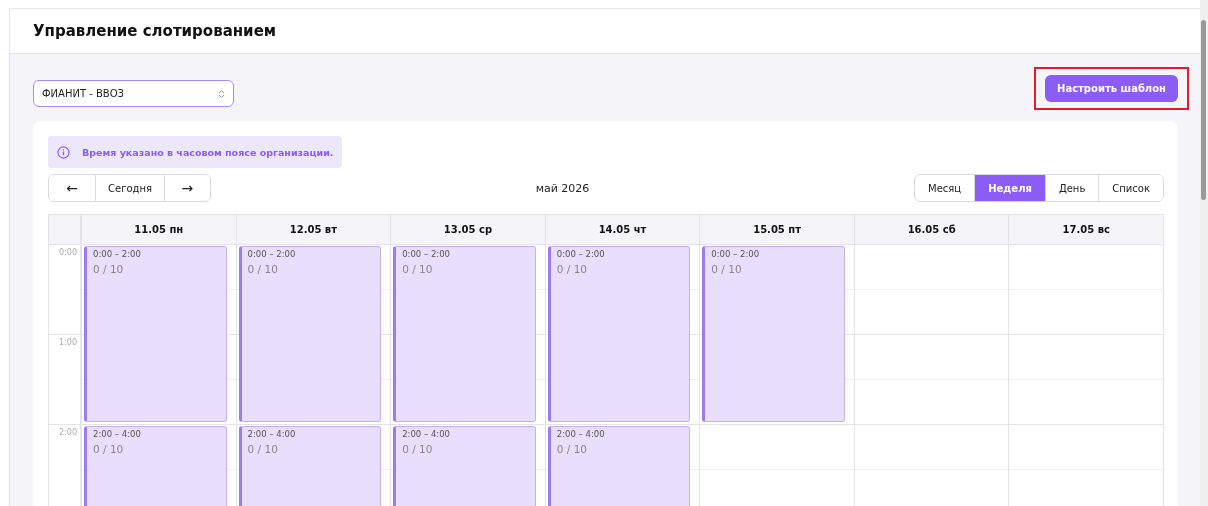 This screenshot has height=506, width=1208. What do you see at coordinates (155, 31) in the screenshot?
I see `page-title: Управление слотированием` at bounding box center [155, 31].